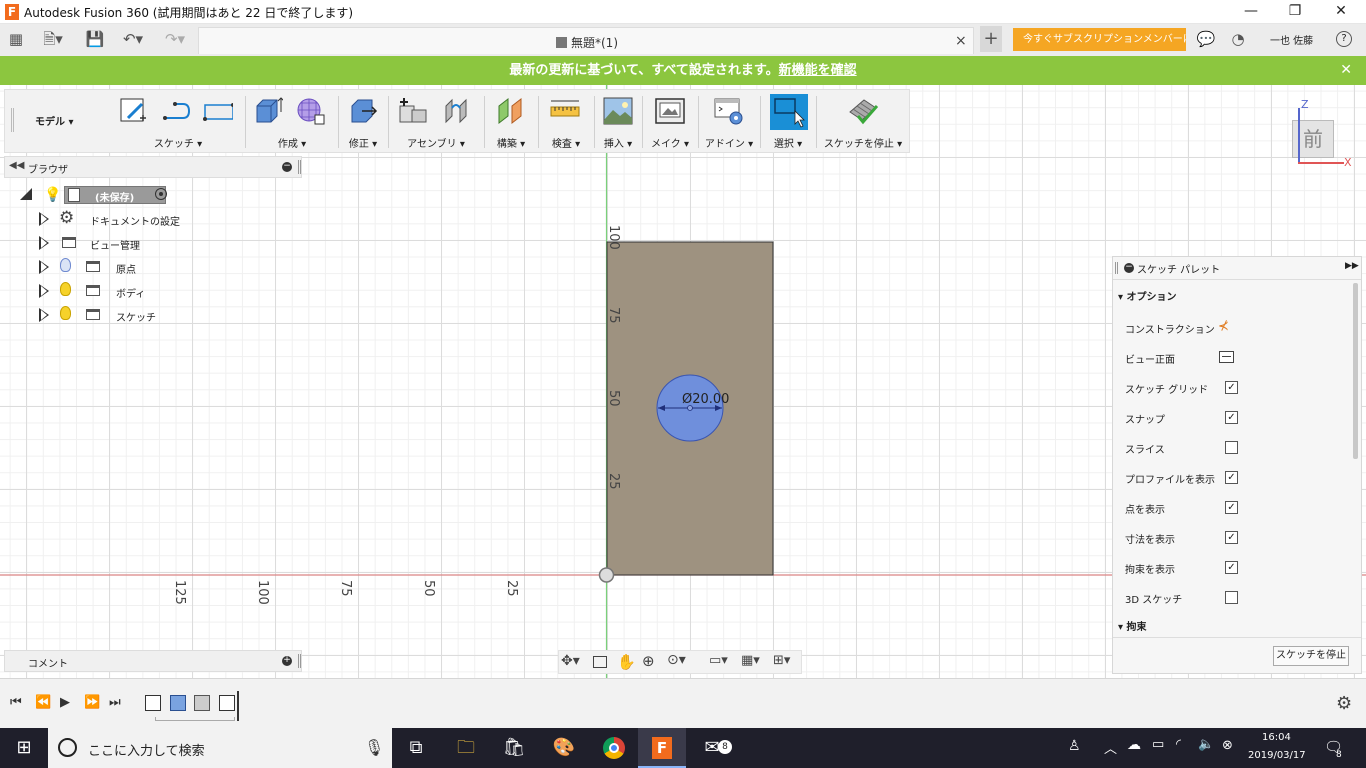 The height and width of the screenshot is (768, 1366). I want to click on diameter-dimension-text: Ø20.00, so click(705, 399).